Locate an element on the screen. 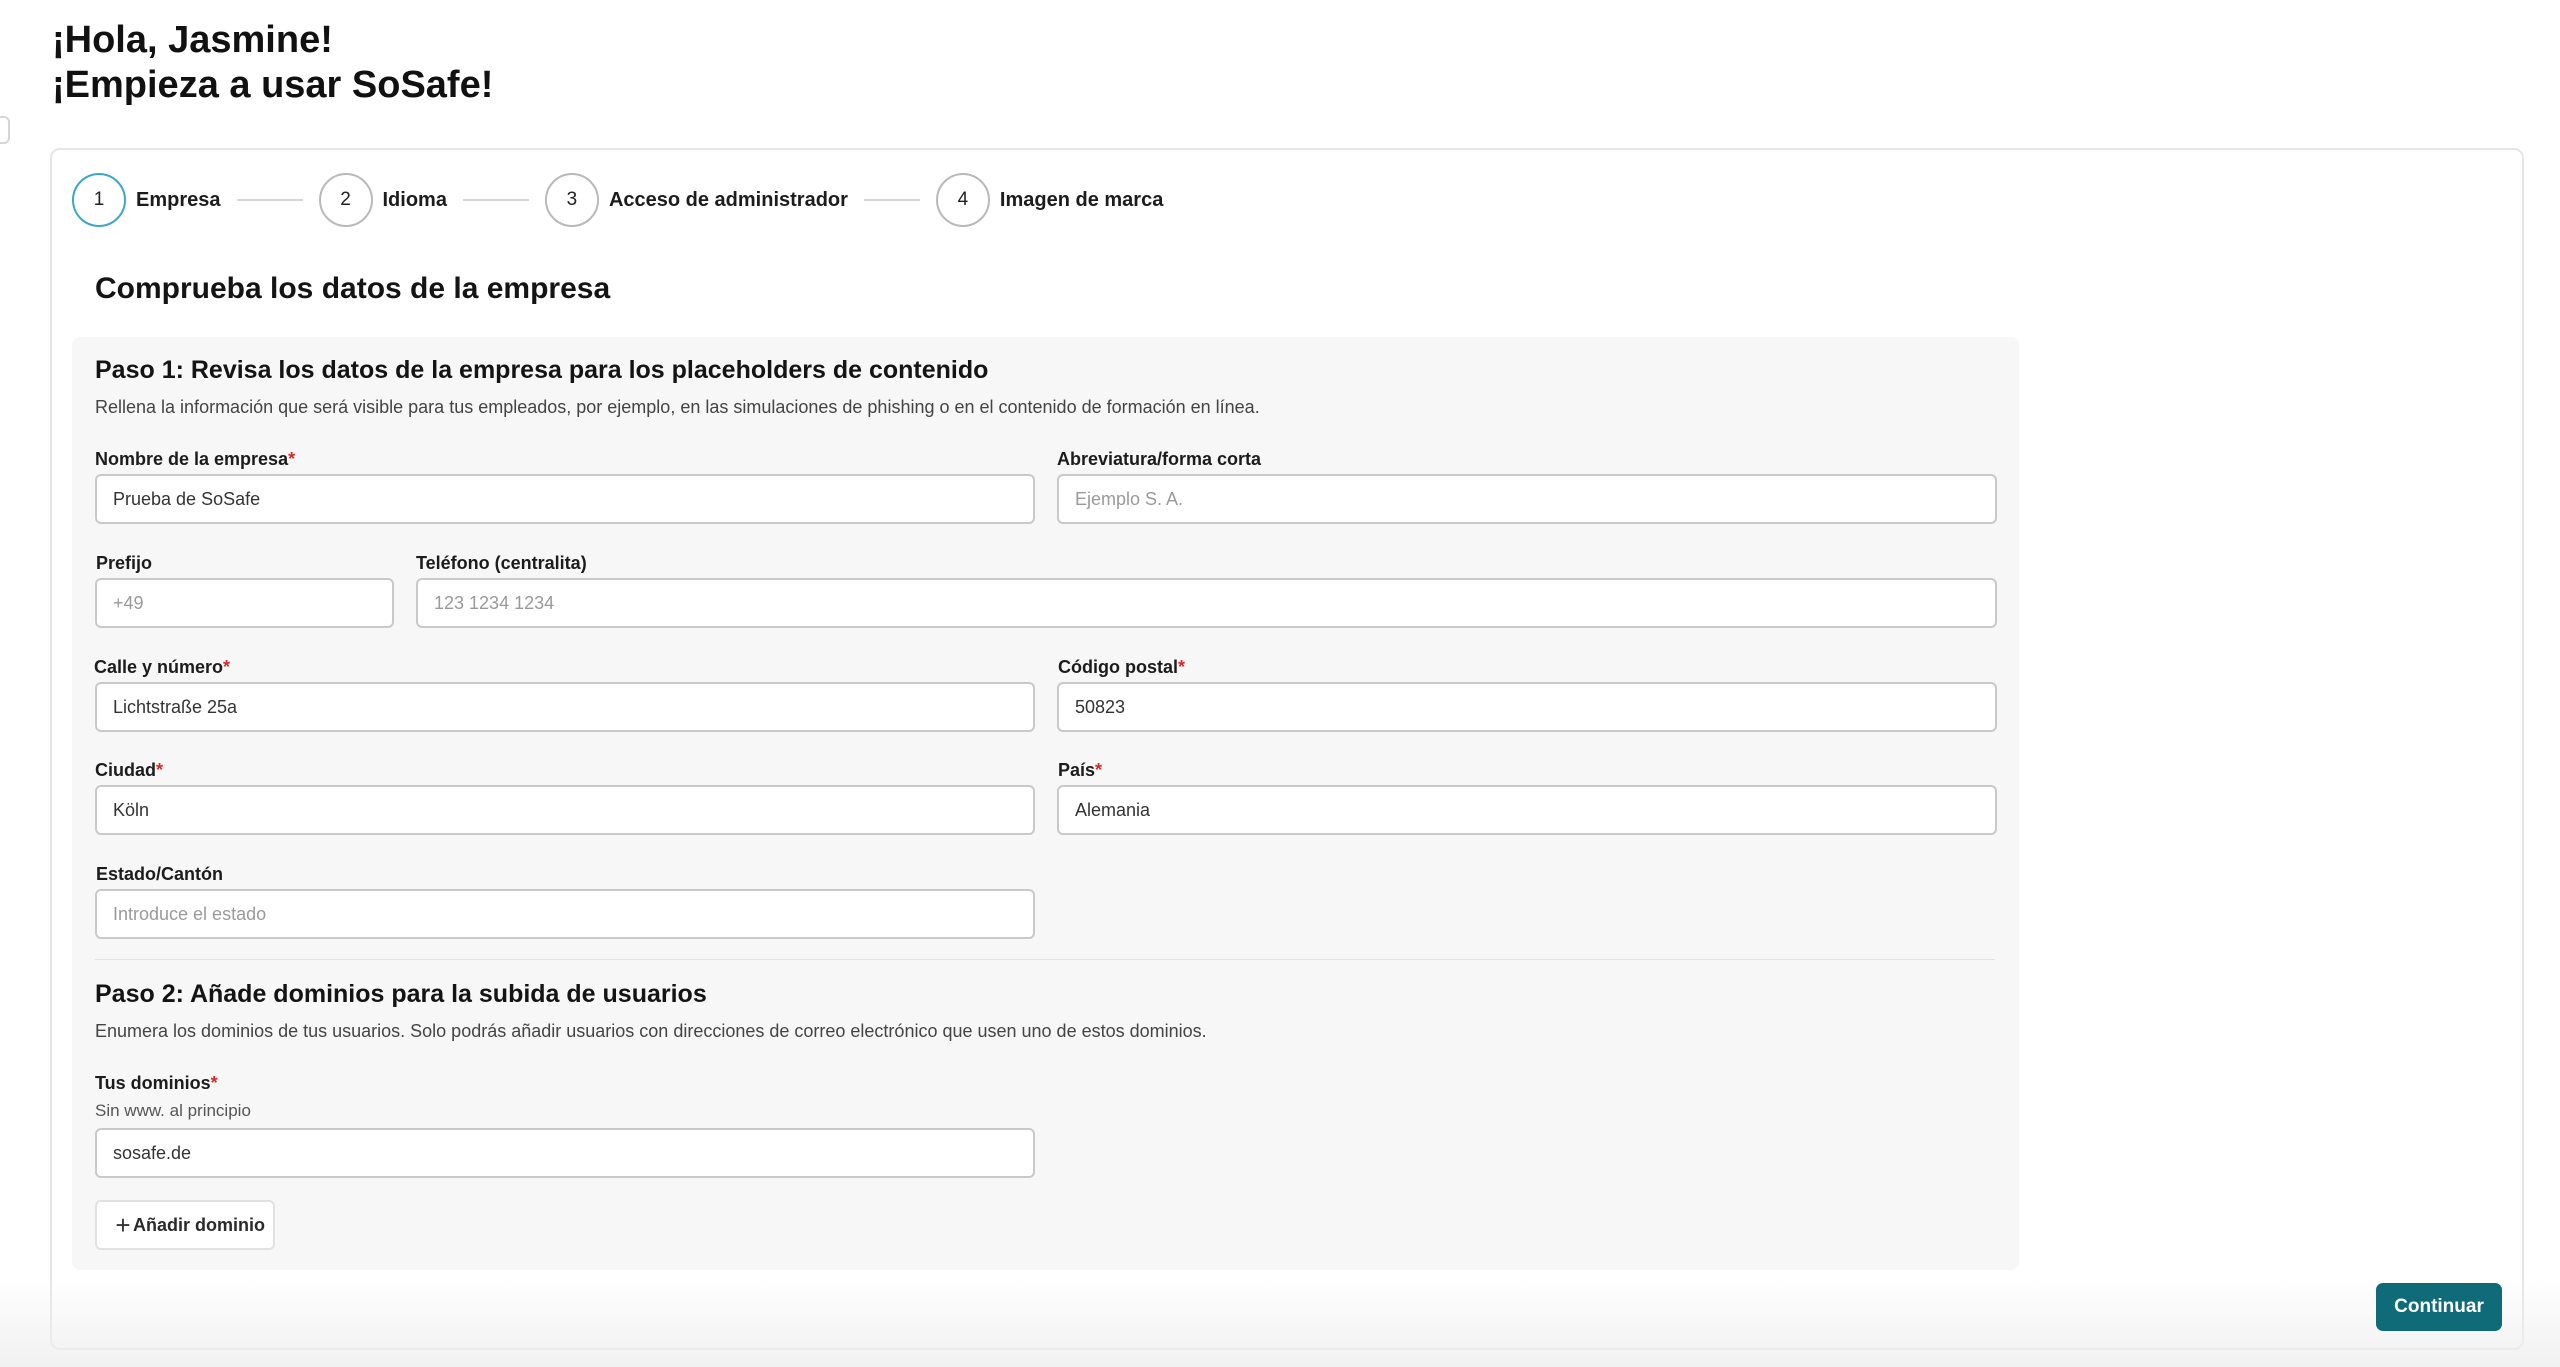  postal-code-label: Código postal* is located at coordinates (1121, 667).